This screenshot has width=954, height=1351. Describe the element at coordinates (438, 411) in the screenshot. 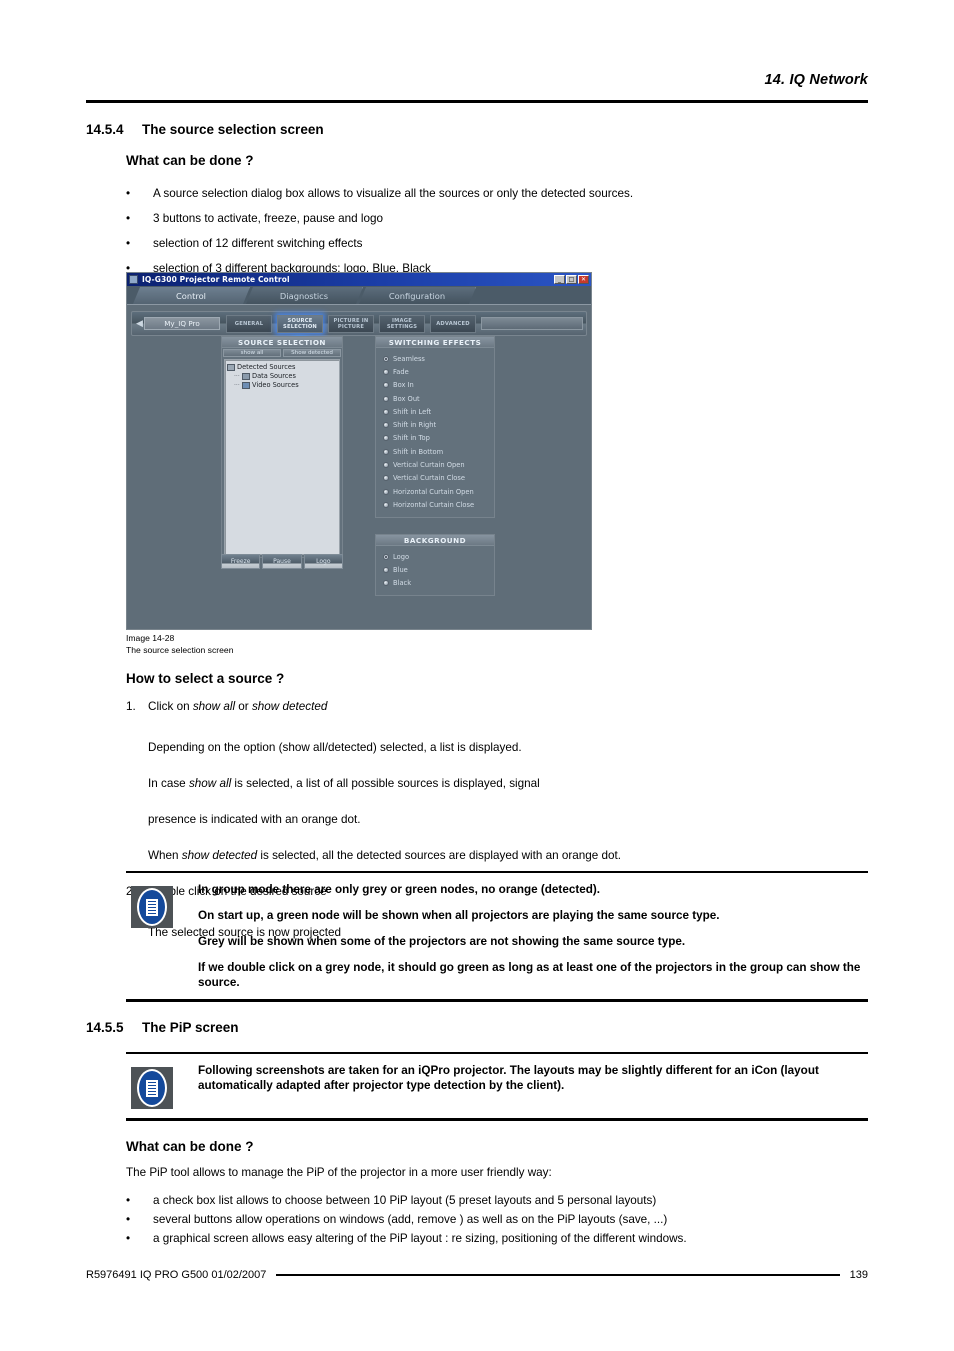

I see `radio-shift-in-left: Shift in Left` at that location.